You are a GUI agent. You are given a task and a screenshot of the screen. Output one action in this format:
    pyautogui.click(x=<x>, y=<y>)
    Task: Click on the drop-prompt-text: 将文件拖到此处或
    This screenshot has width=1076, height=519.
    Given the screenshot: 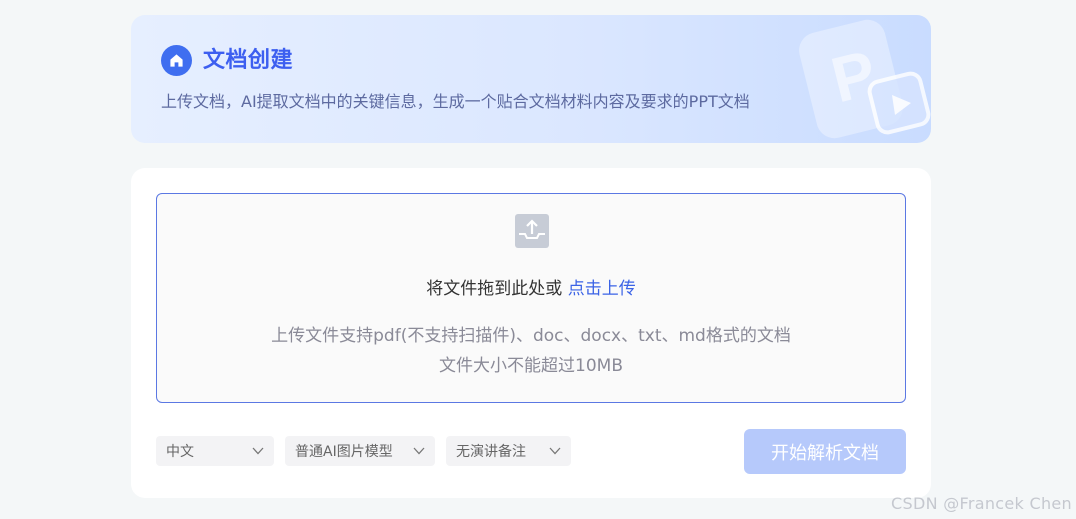 What is the action you would take?
    pyautogui.click(x=497, y=289)
    